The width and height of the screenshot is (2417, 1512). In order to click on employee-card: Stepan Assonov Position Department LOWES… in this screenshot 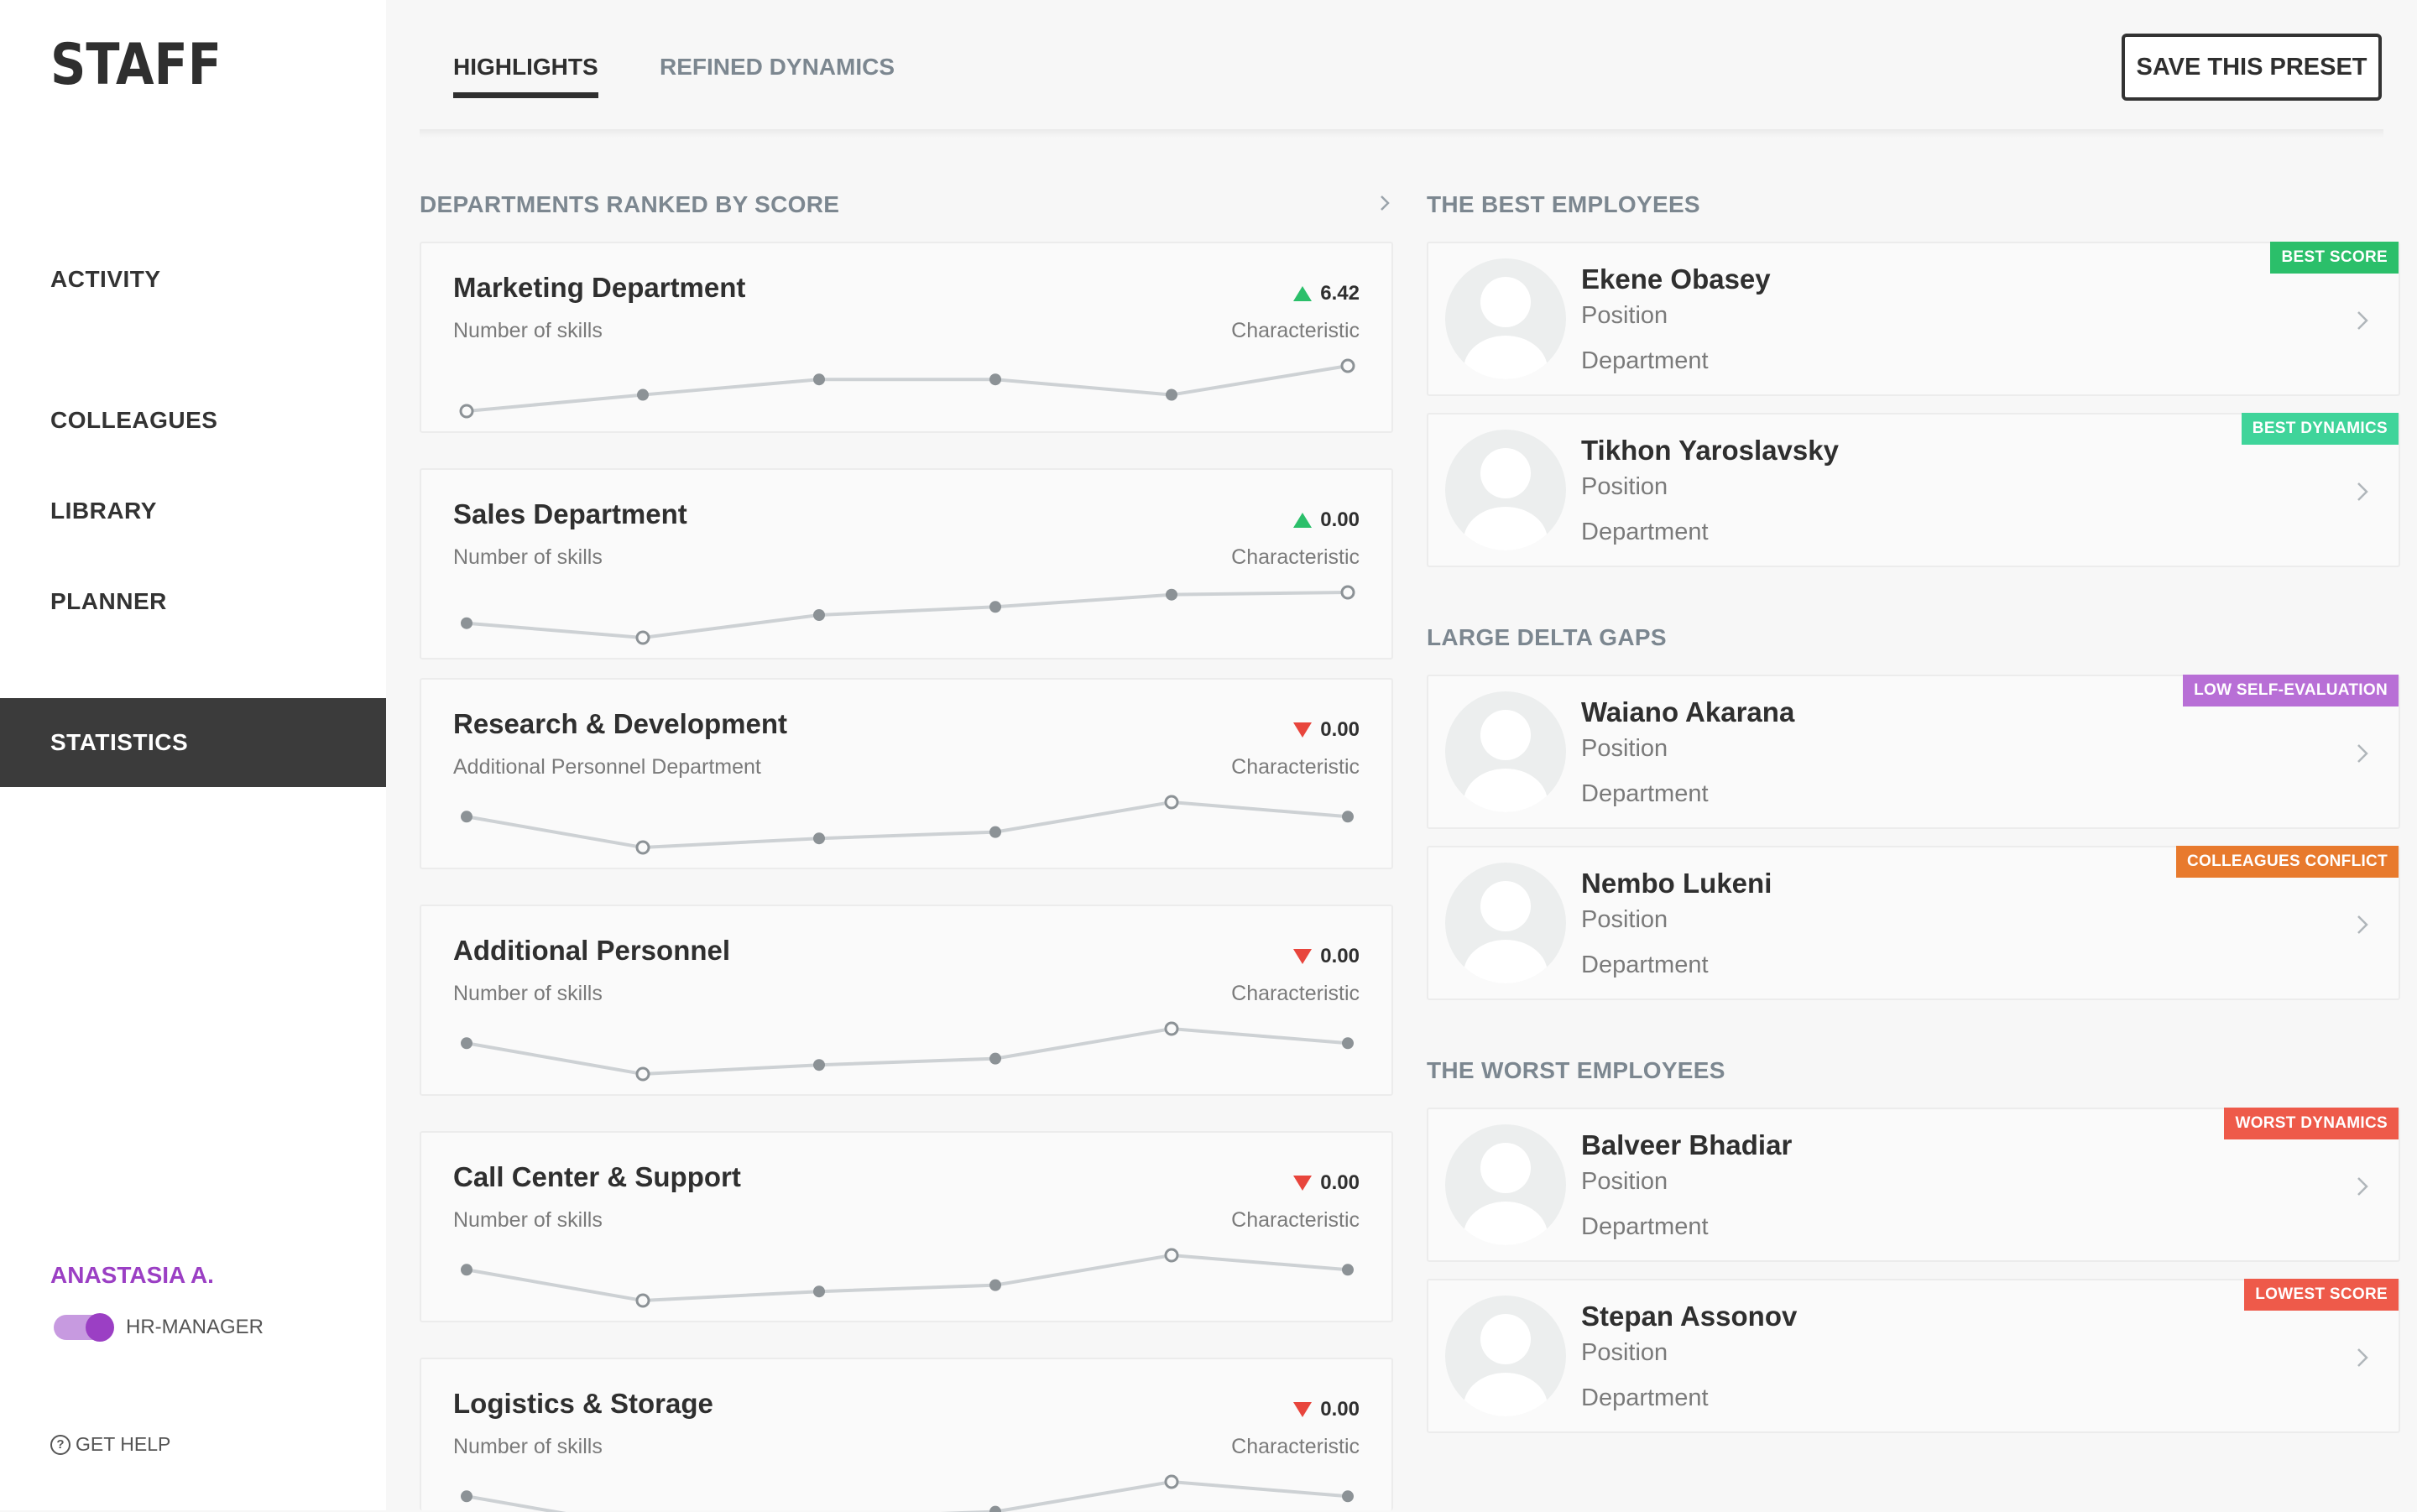, I will do `click(1913, 1356)`.